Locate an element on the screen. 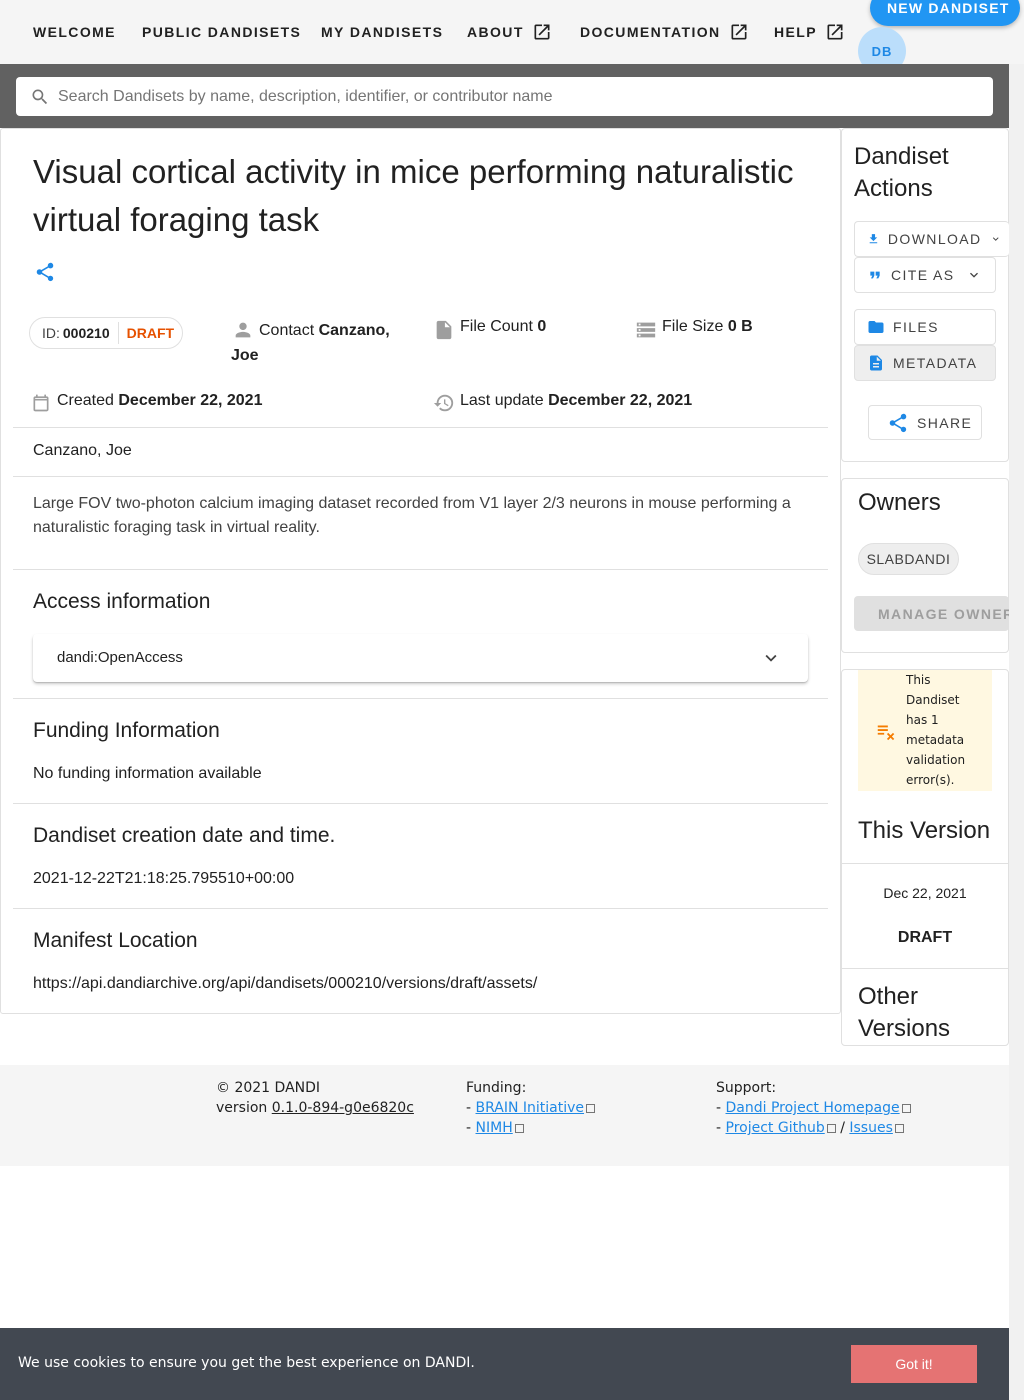 This screenshot has height=1400, width=1024. download-button: DOWNLOAD is located at coordinates (931, 239).